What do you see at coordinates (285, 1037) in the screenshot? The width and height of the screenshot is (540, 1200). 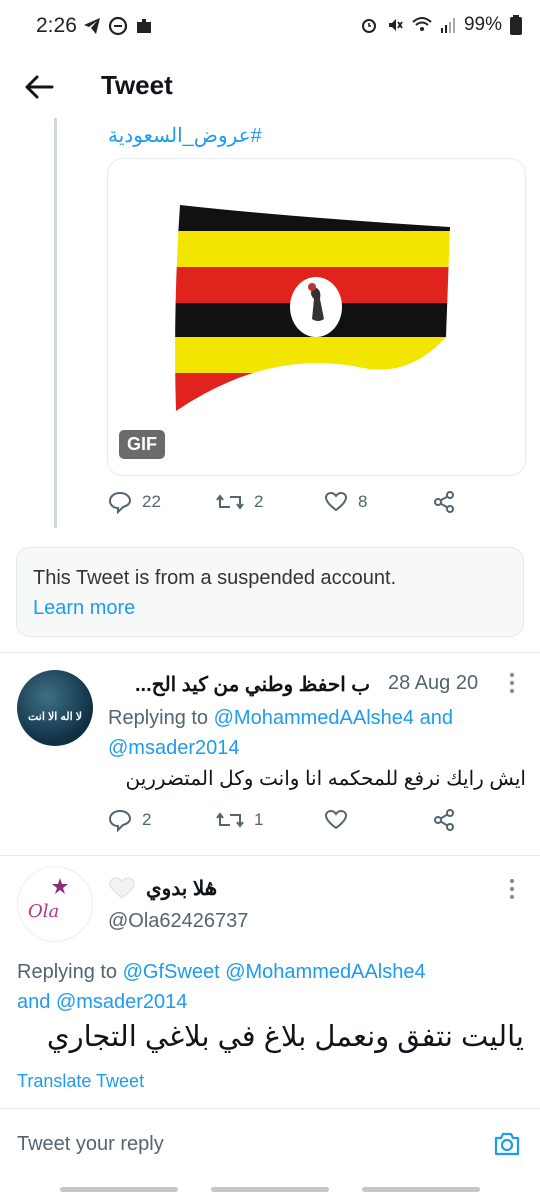 I see `tweet-text: ياليت نتفق ونعمل بلاغ في بلاغي التجاري` at bounding box center [285, 1037].